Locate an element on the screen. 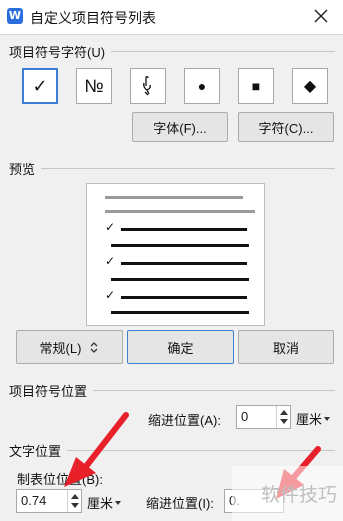  general-button-label: 常规(L) is located at coordinates (60, 348).